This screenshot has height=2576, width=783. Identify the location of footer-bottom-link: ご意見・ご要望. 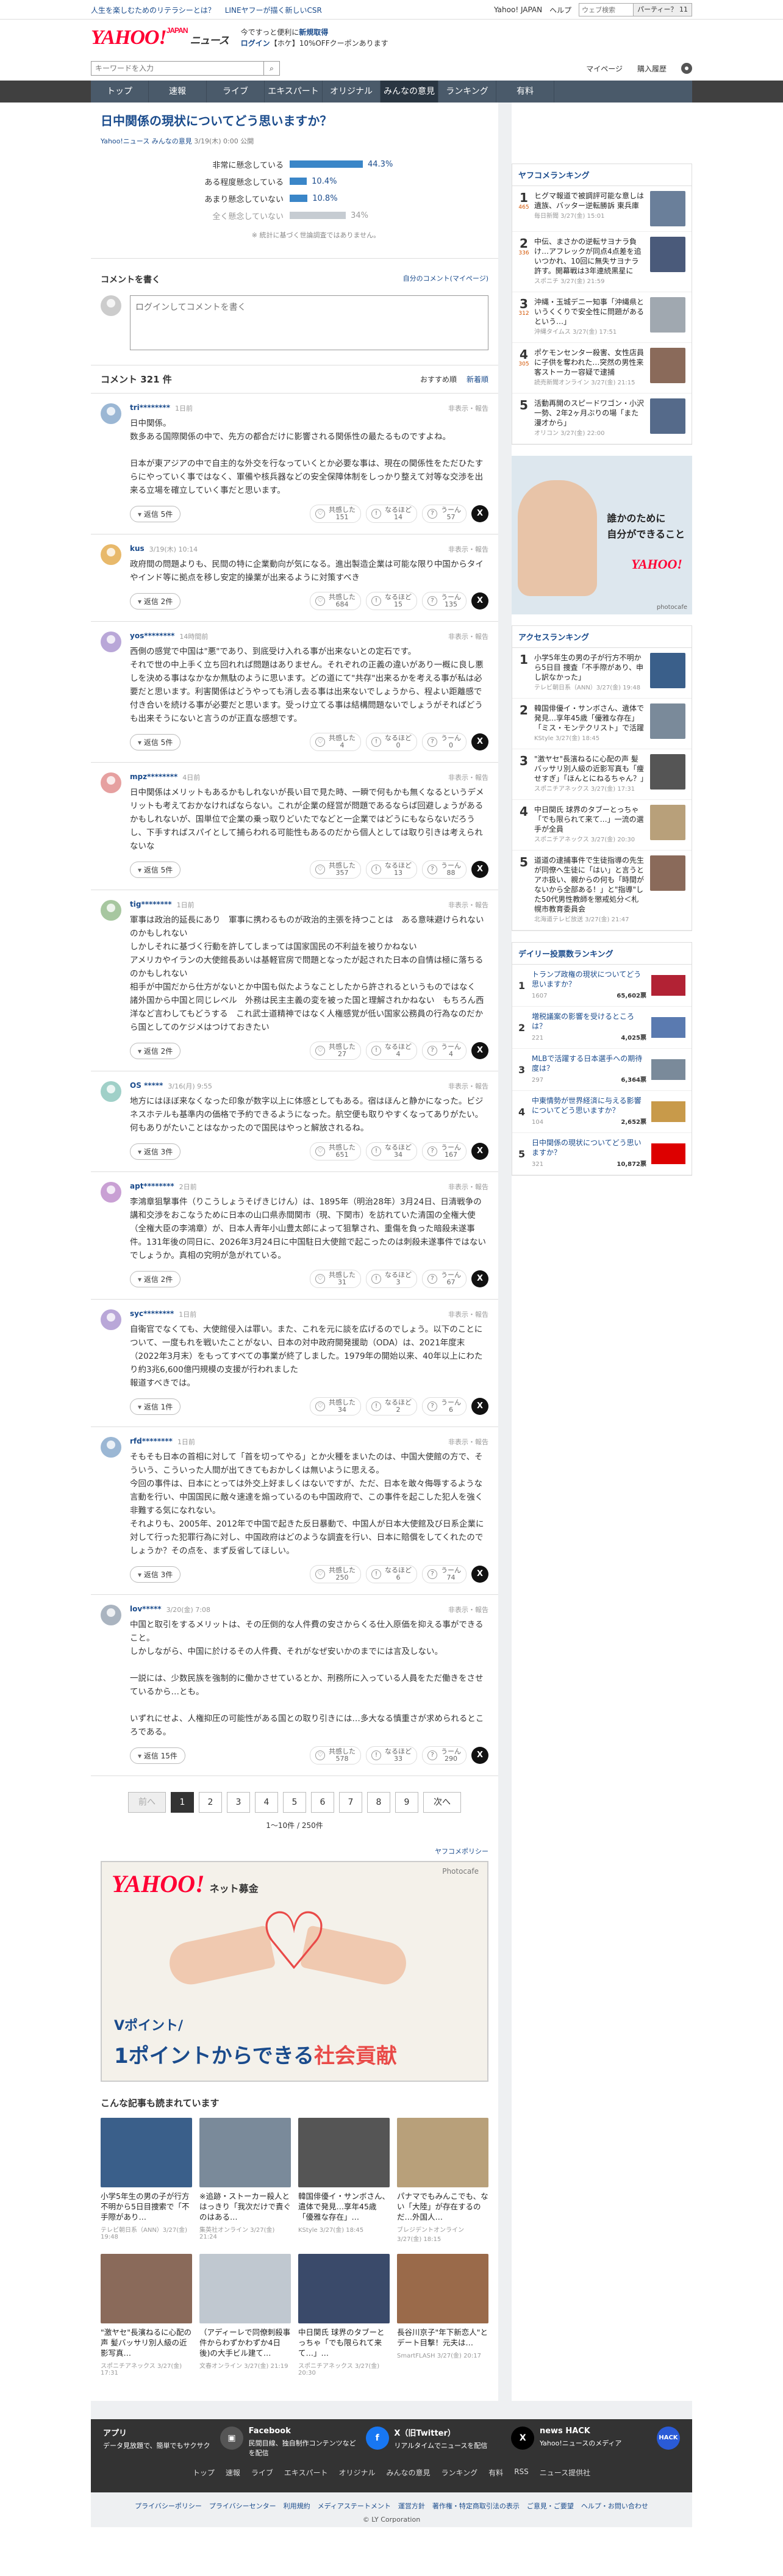
(550, 2506).